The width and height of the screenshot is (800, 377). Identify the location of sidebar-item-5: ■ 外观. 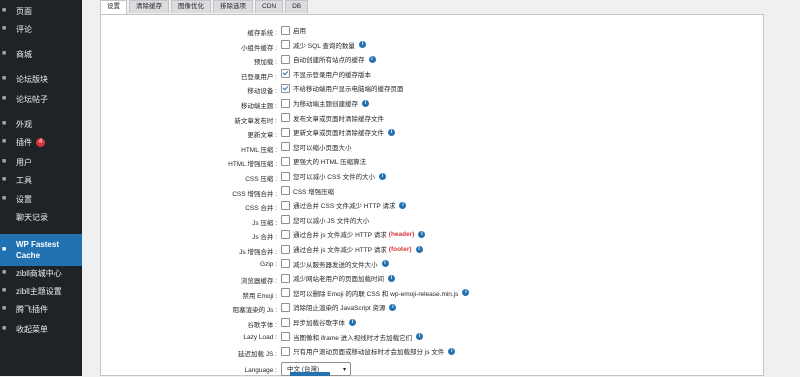
(41, 124).